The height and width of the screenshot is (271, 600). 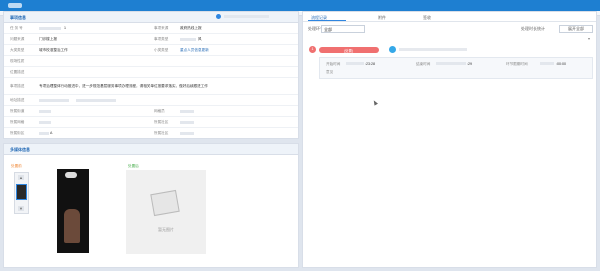 I want to click on start-time-label: 开始时间, so click(x=333, y=64).